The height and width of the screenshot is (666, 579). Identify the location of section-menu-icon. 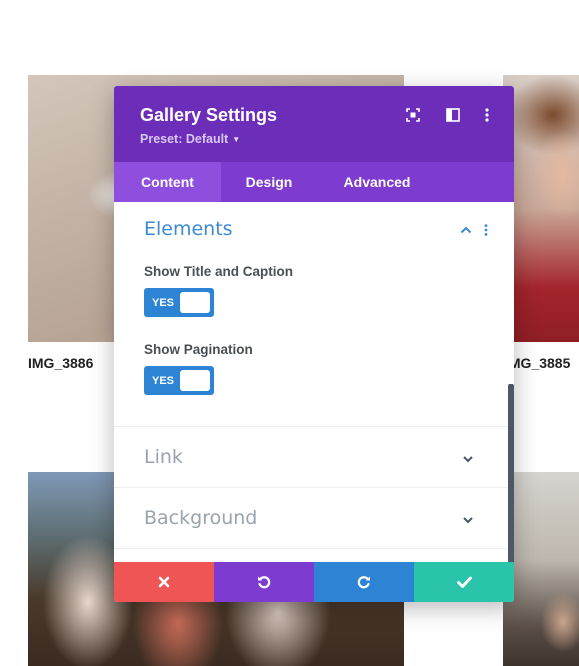
(486, 230).